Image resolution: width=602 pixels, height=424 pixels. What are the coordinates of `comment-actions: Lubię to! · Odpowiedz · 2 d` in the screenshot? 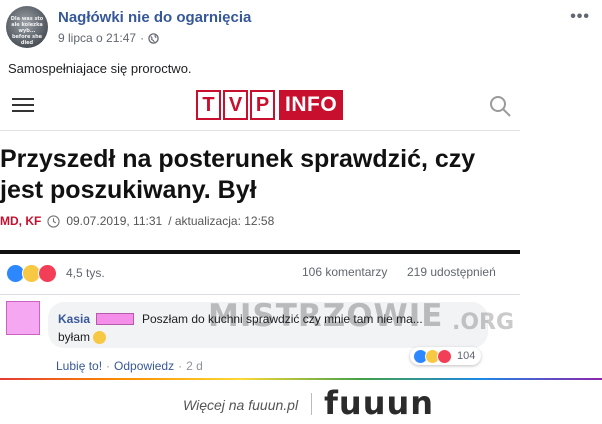 It's located at (129, 366).